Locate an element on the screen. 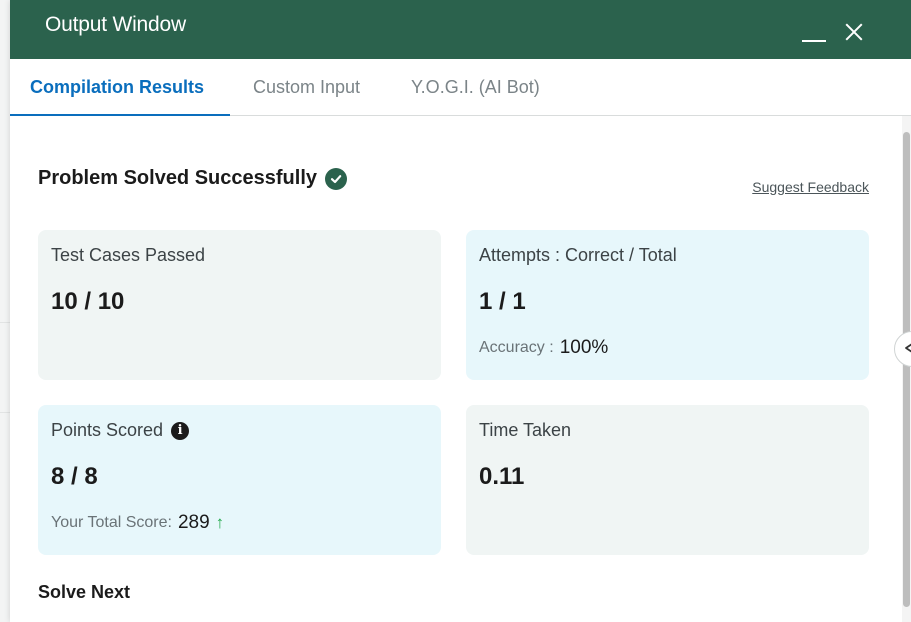  accuracy-label: Accuracy : is located at coordinates (516, 347).